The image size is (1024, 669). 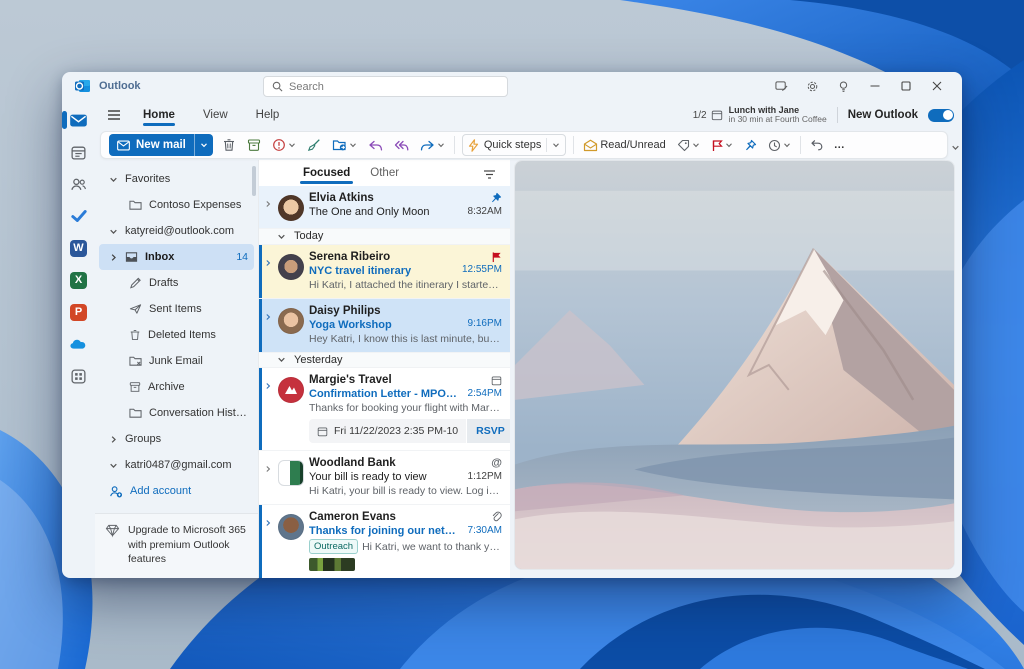 What do you see at coordinates (242, 257) in the screenshot?
I see `unread-count-badge: 14` at bounding box center [242, 257].